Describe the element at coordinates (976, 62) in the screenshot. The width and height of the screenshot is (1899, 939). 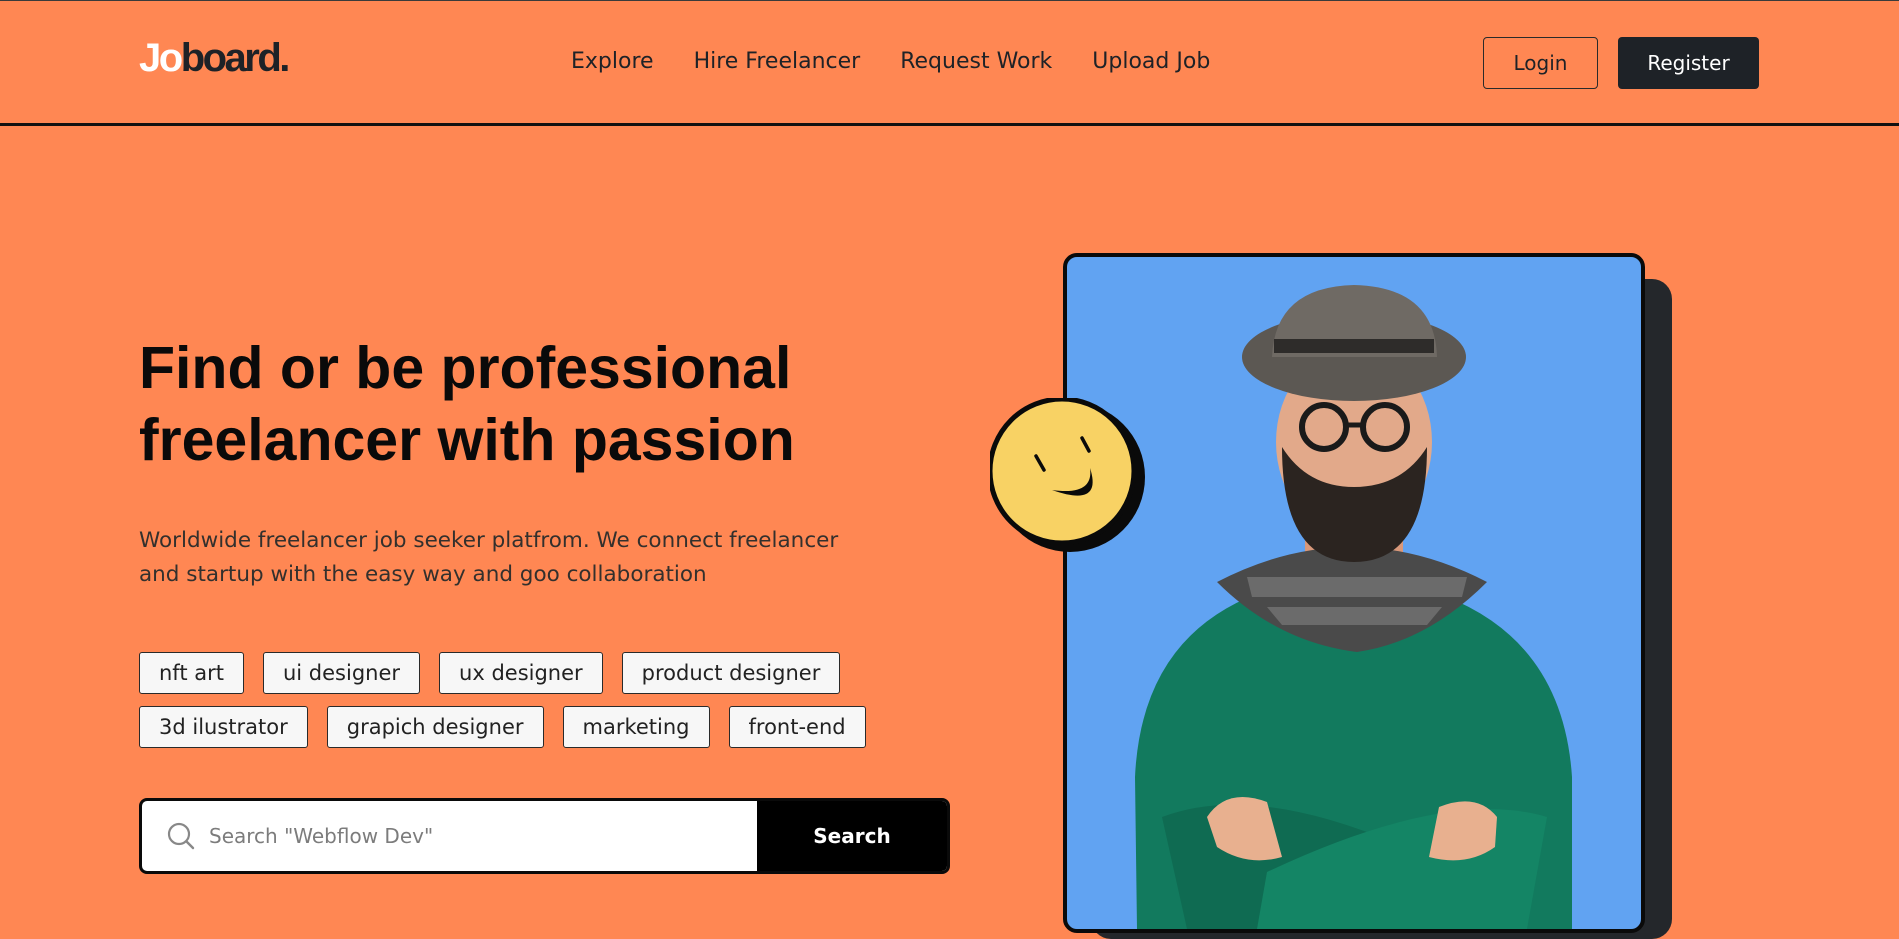
I see `nav-request-work: Request Work` at that location.